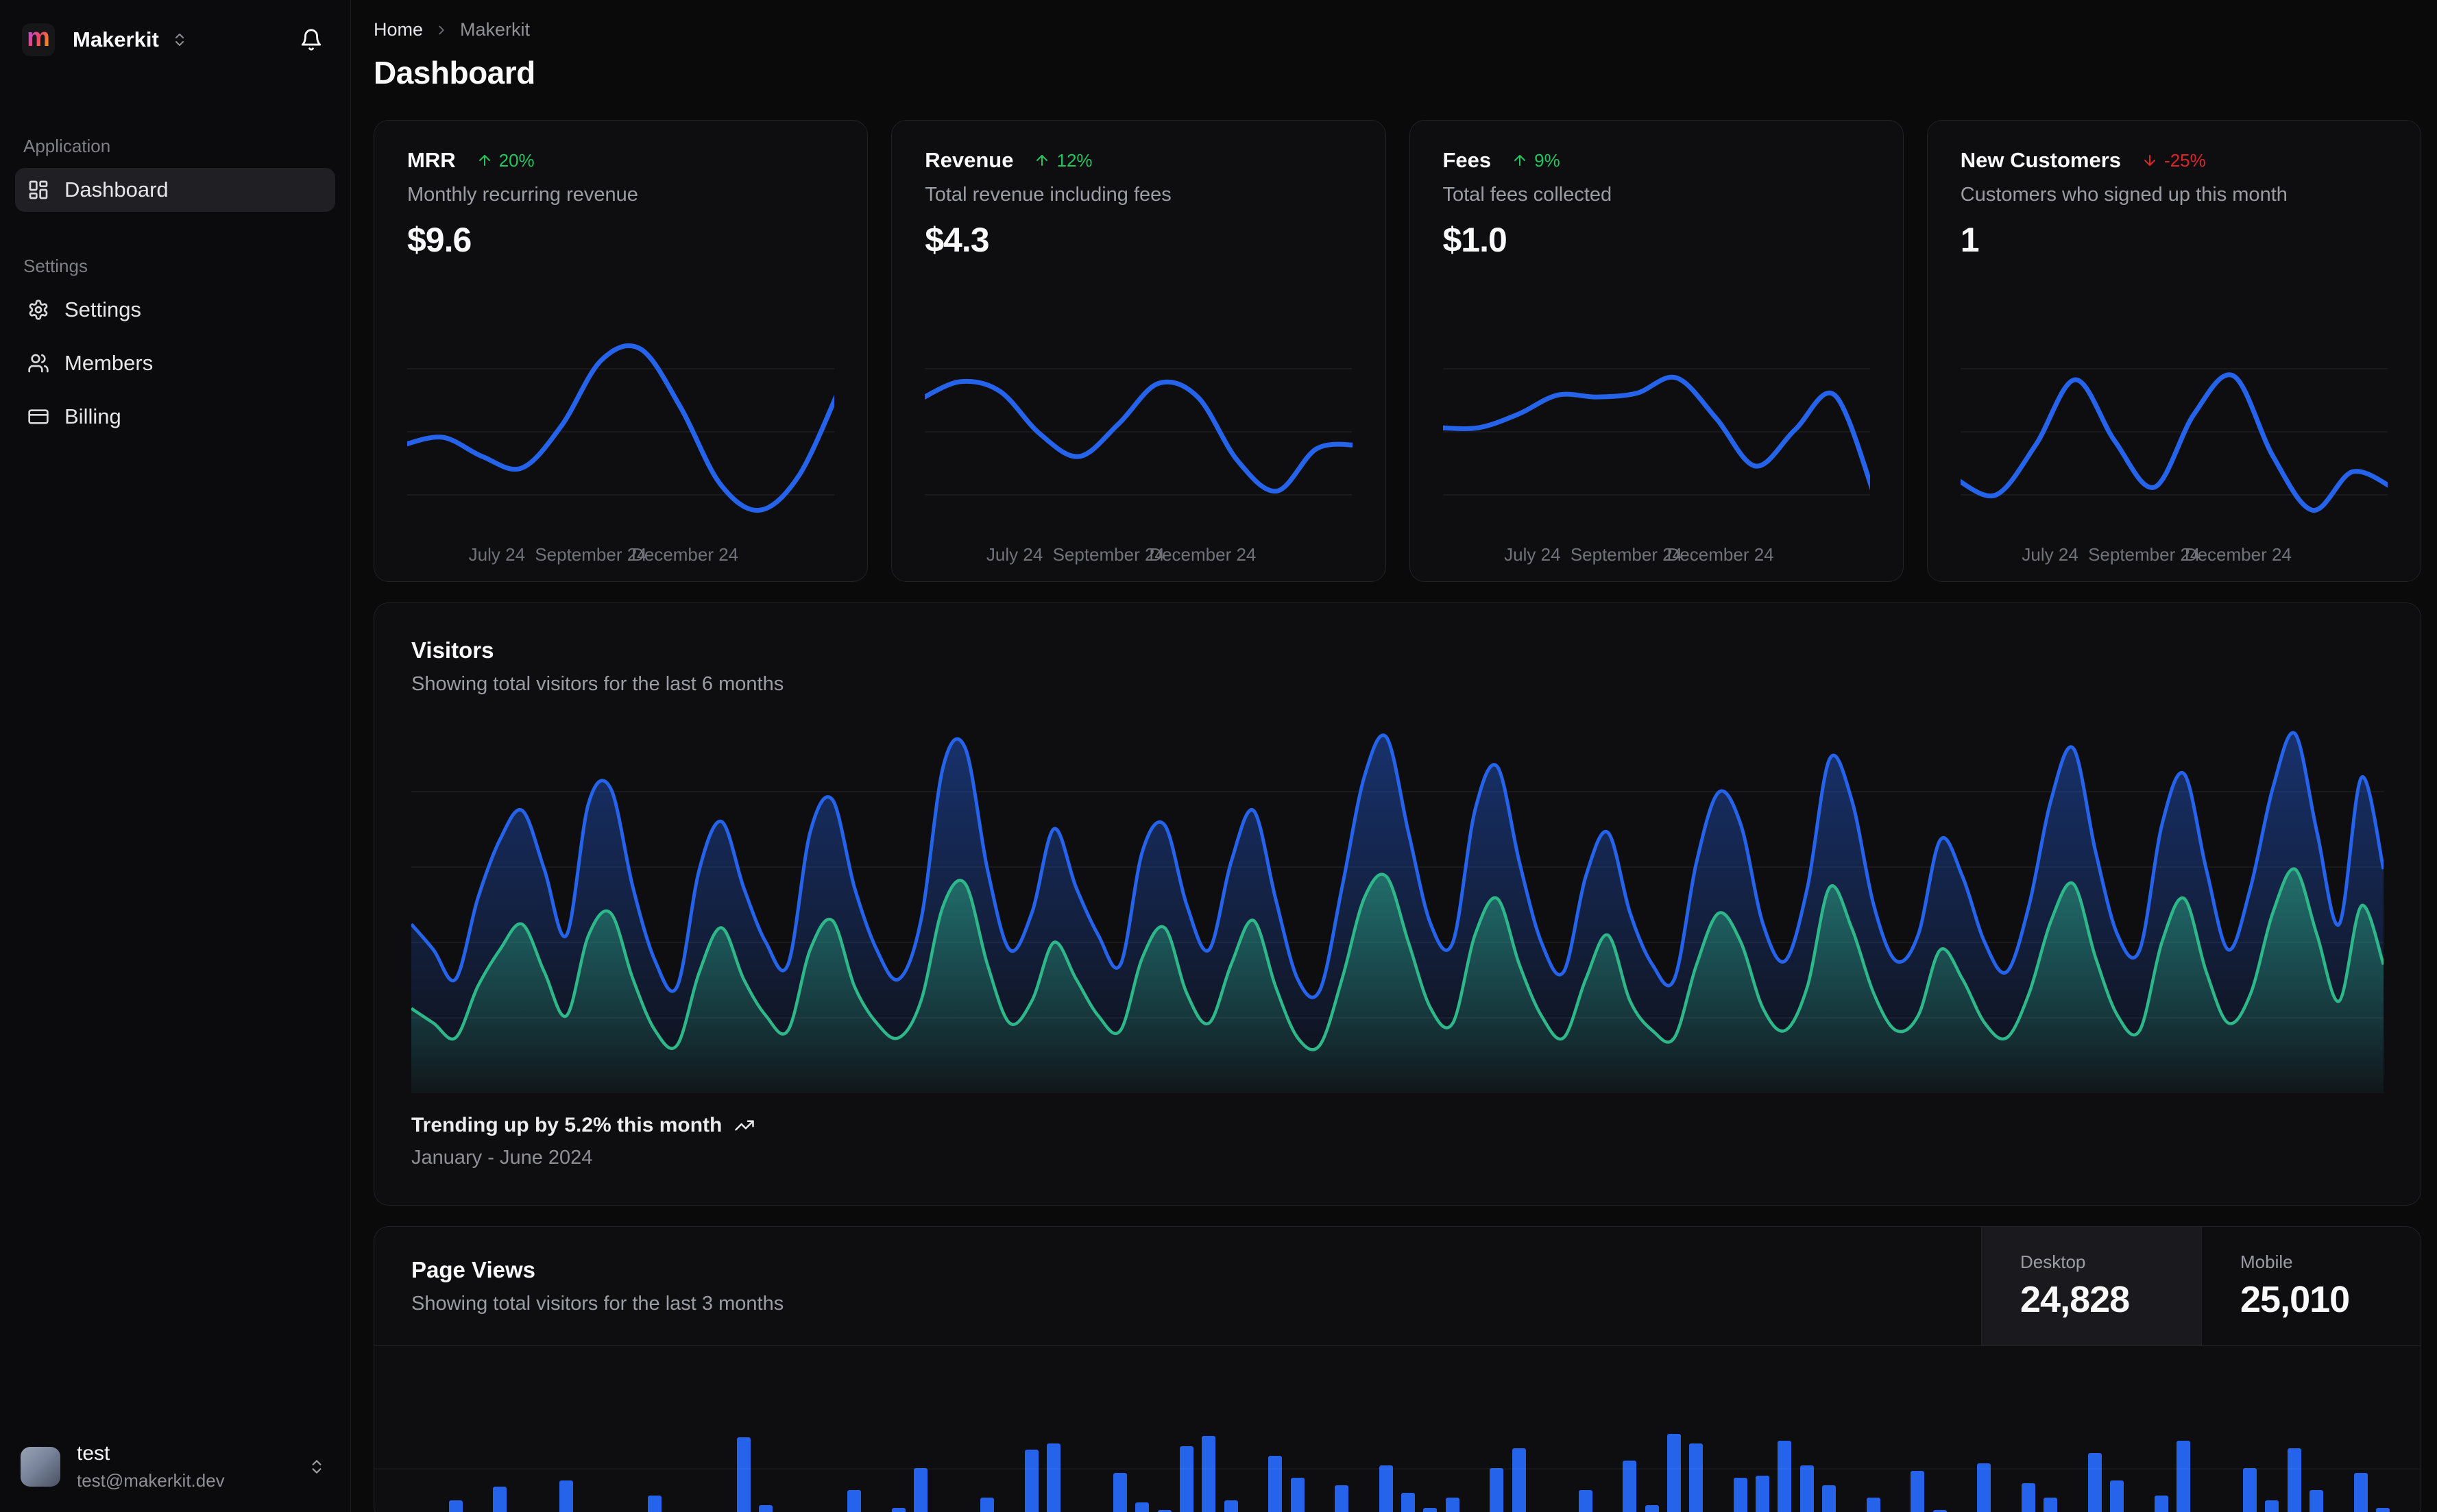 Image resolution: width=2437 pixels, height=1512 pixels. Describe the element at coordinates (442, 31) in the screenshot. I see `chevron-right-icon` at that location.